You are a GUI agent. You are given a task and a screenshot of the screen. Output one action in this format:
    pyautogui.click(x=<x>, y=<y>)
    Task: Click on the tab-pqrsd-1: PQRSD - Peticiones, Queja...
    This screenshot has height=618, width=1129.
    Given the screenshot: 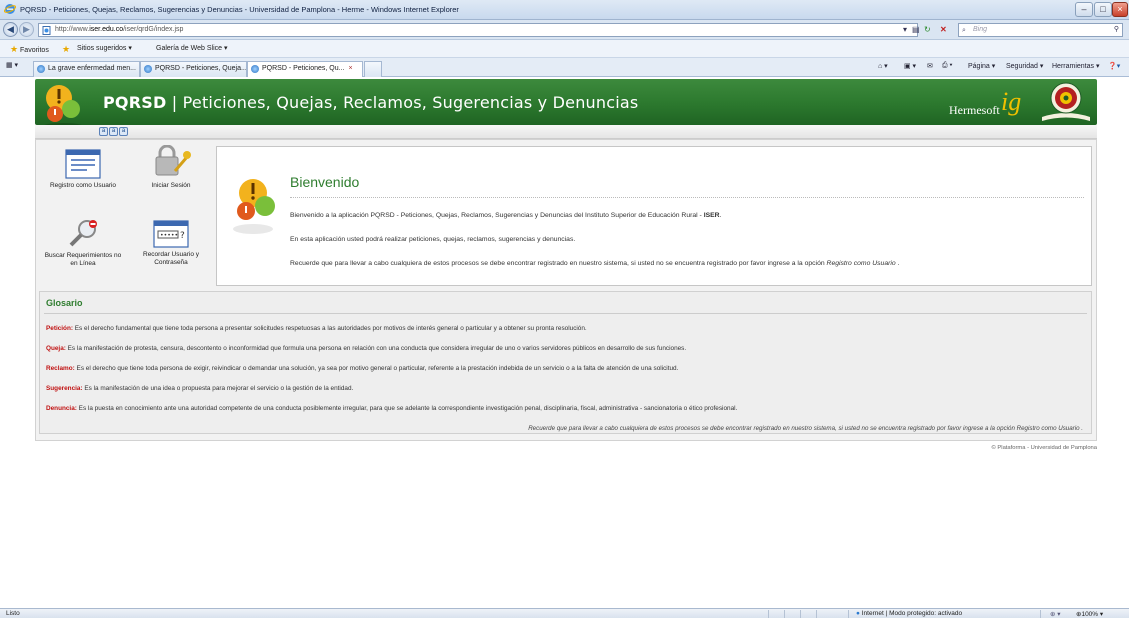 What is the action you would take?
    pyautogui.click(x=193, y=69)
    